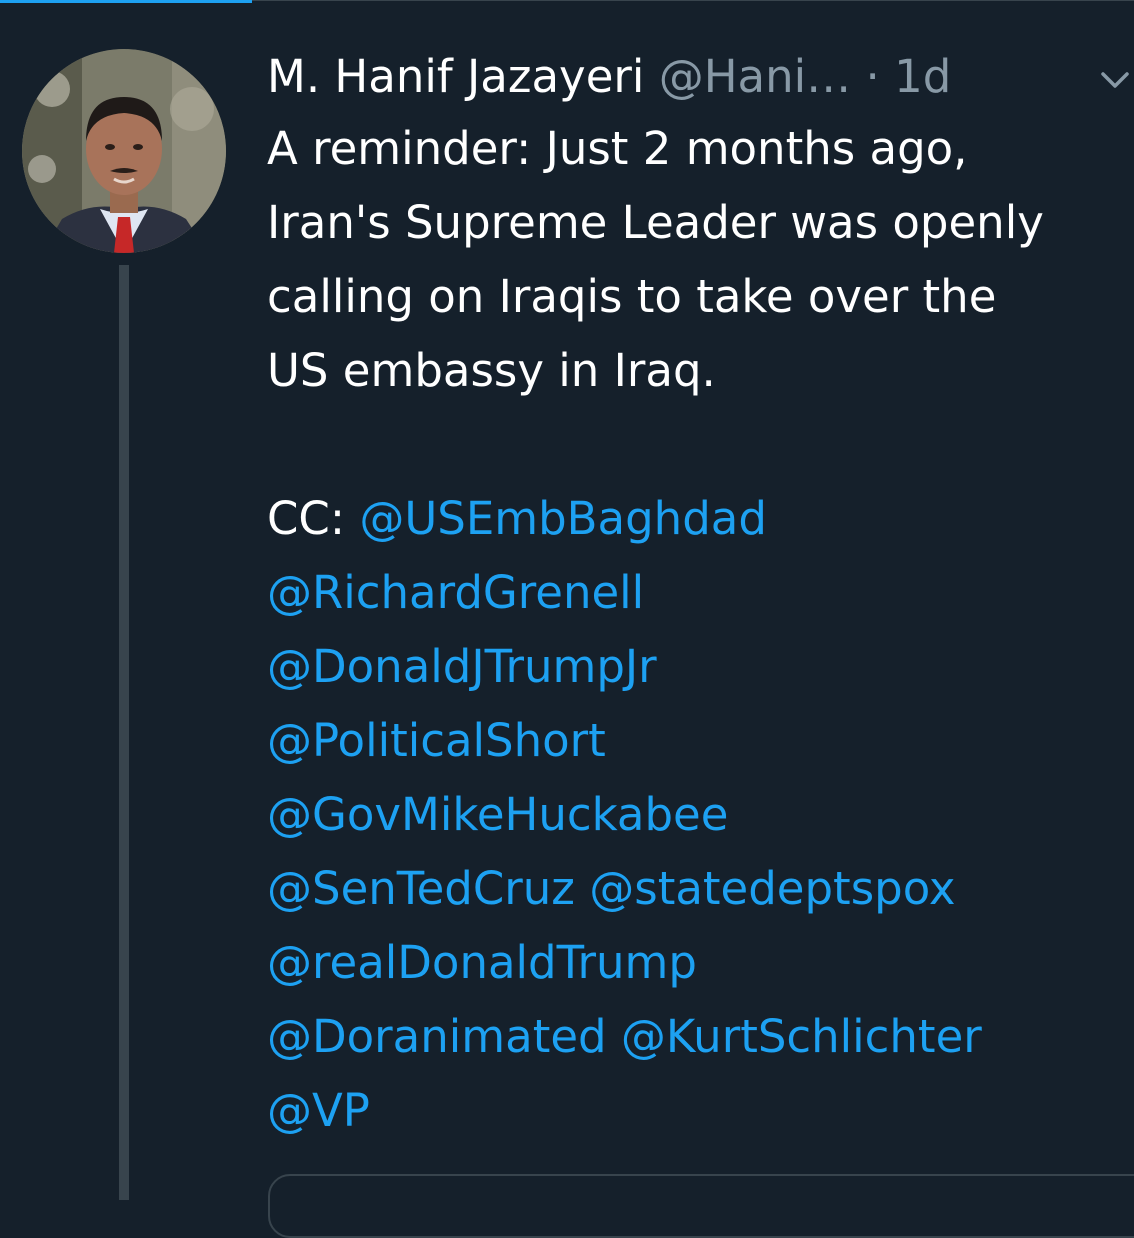  I want to click on mention-link: @Doranimated, so click(437, 1036).